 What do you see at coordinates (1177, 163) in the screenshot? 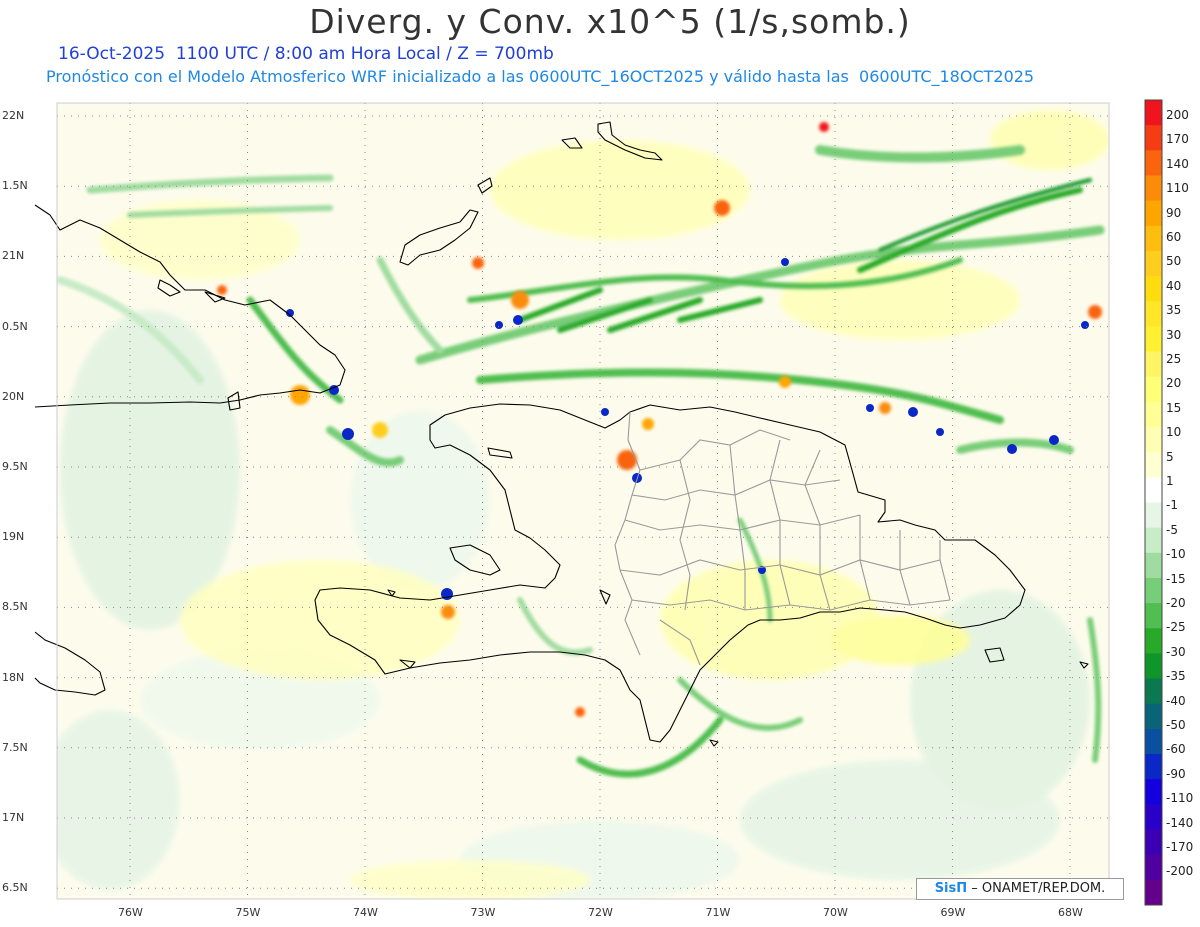
I see `colorbar-label: 140` at bounding box center [1177, 163].